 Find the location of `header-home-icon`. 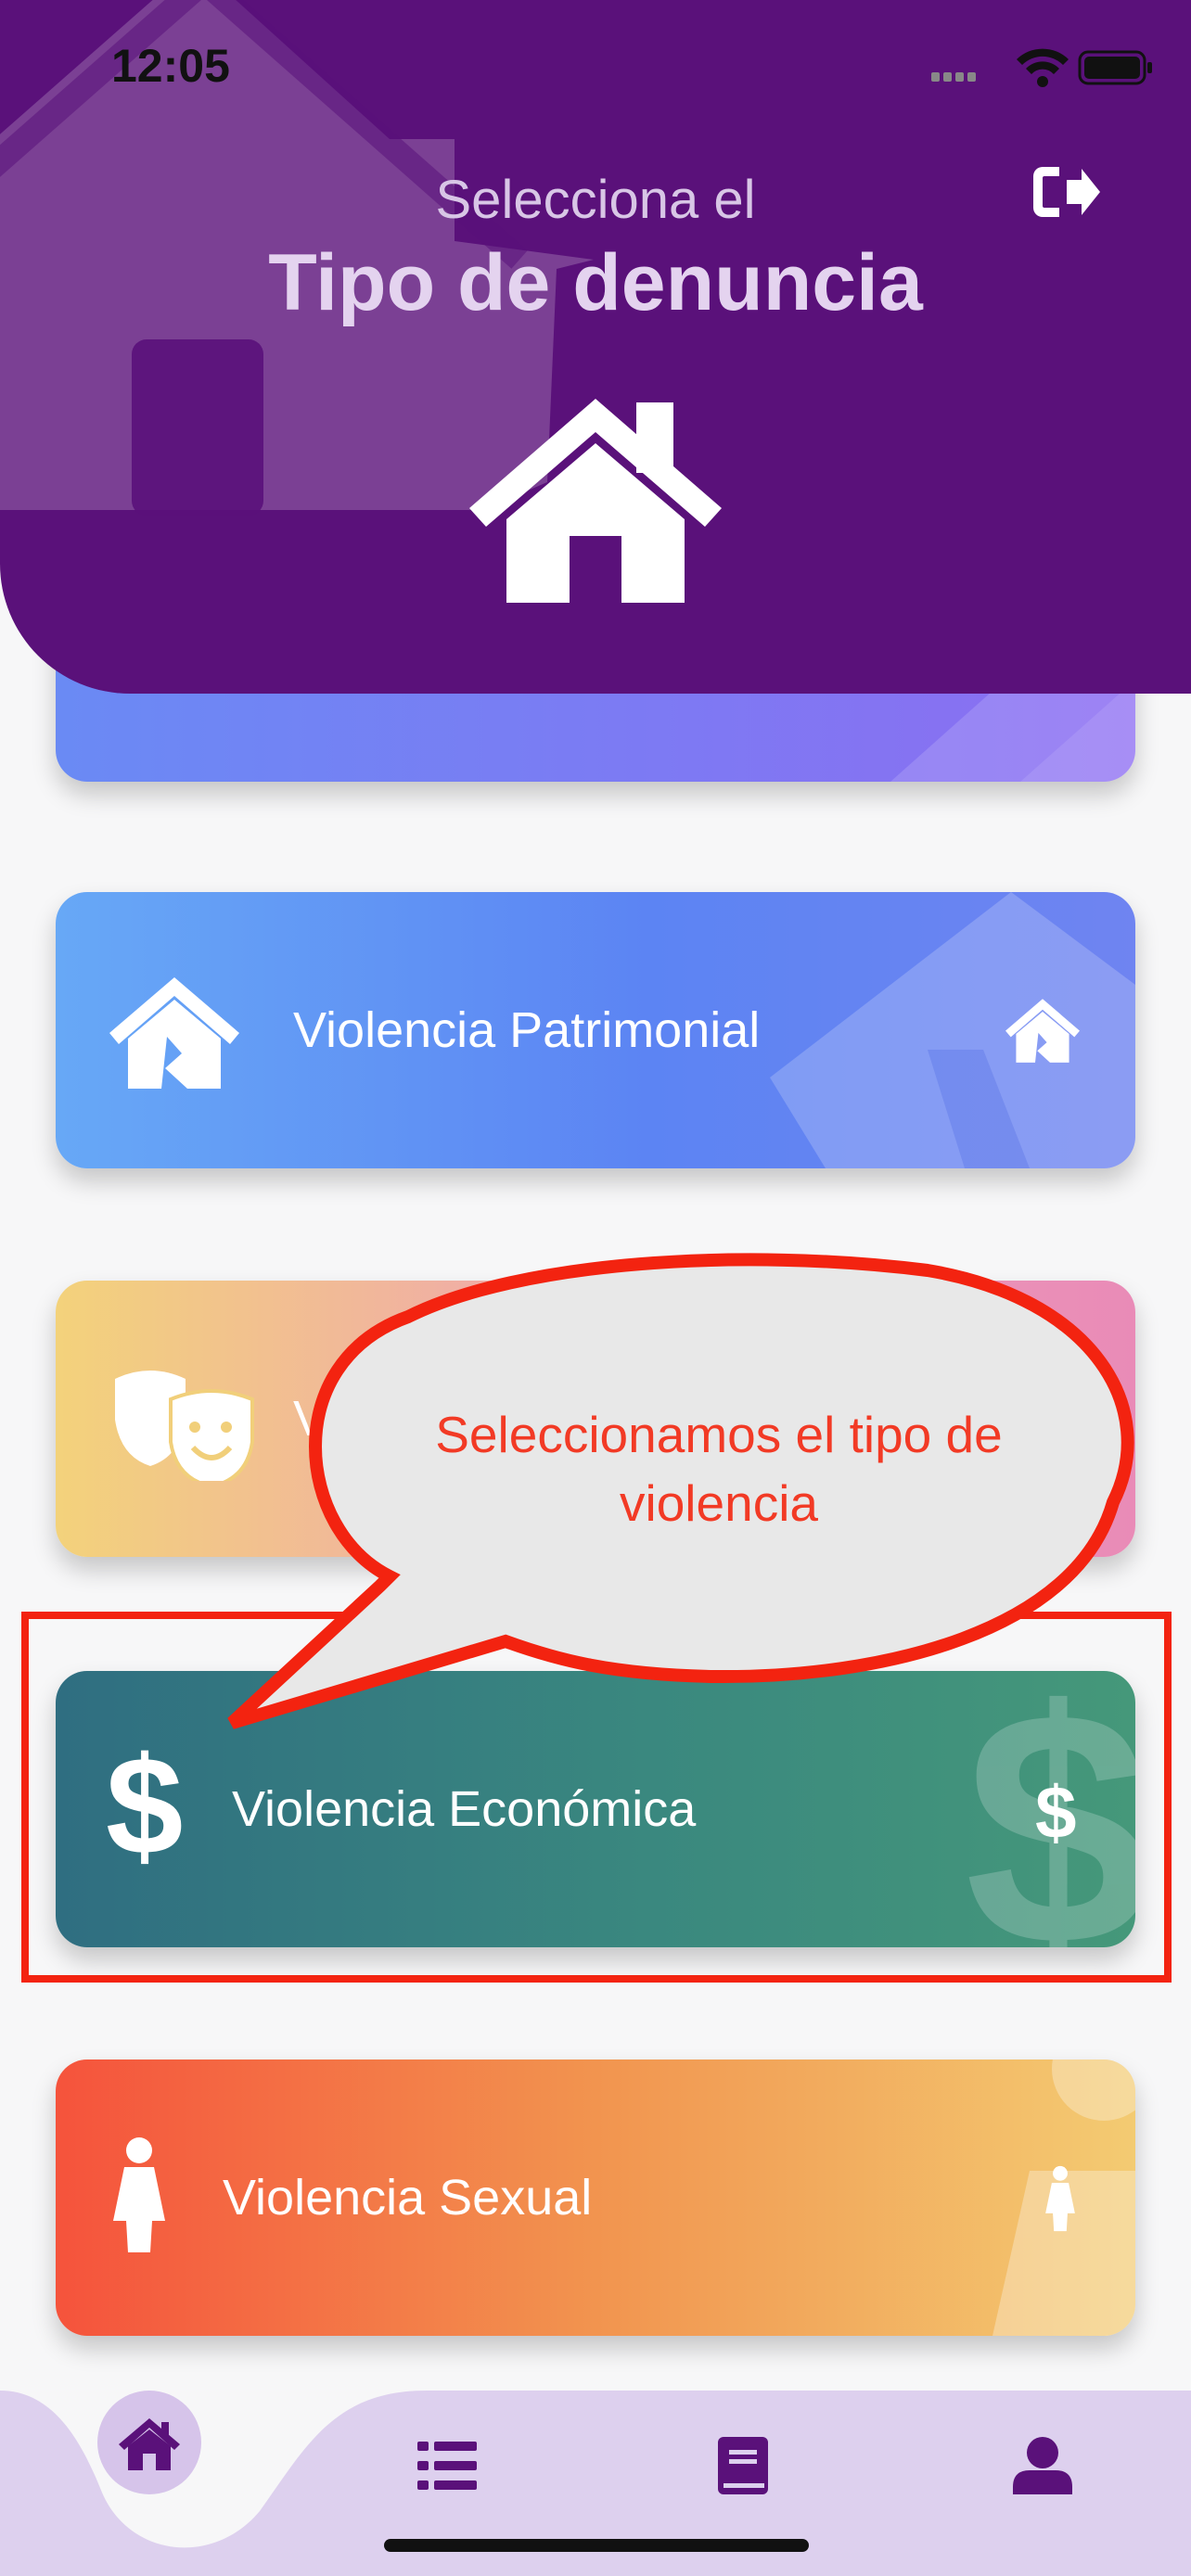

header-home-icon is located at coordinates (595, 502).